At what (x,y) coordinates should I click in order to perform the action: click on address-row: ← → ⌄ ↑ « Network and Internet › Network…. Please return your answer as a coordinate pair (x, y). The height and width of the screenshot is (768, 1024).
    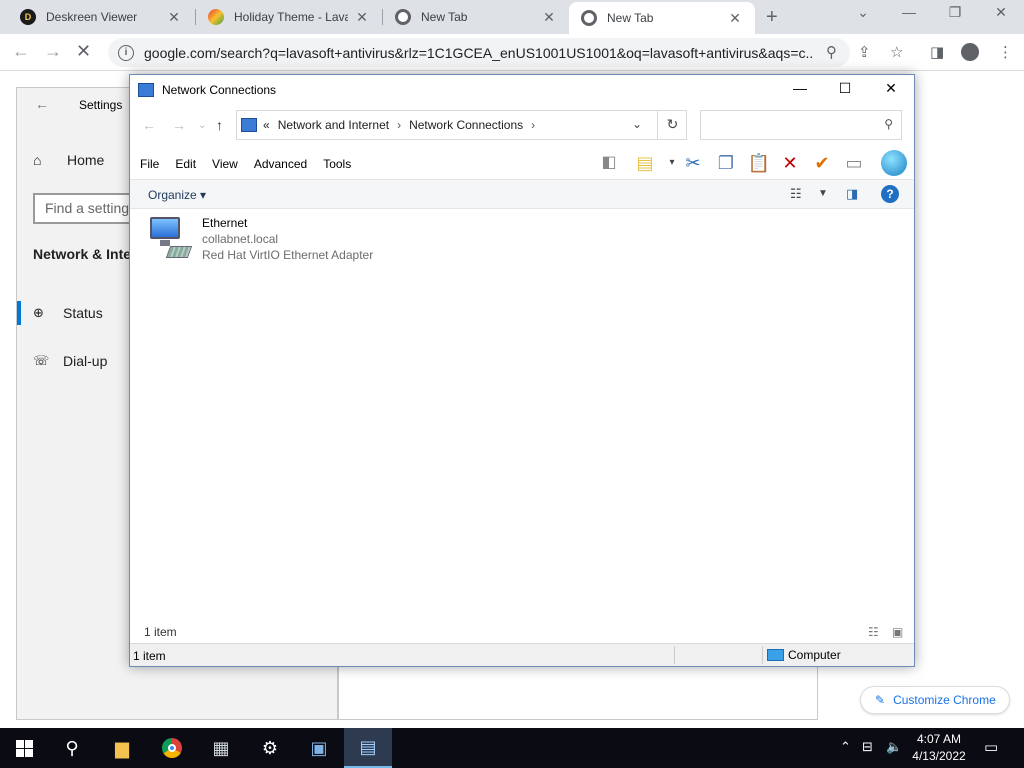
    Looking at the image, I should click on (522, 125).